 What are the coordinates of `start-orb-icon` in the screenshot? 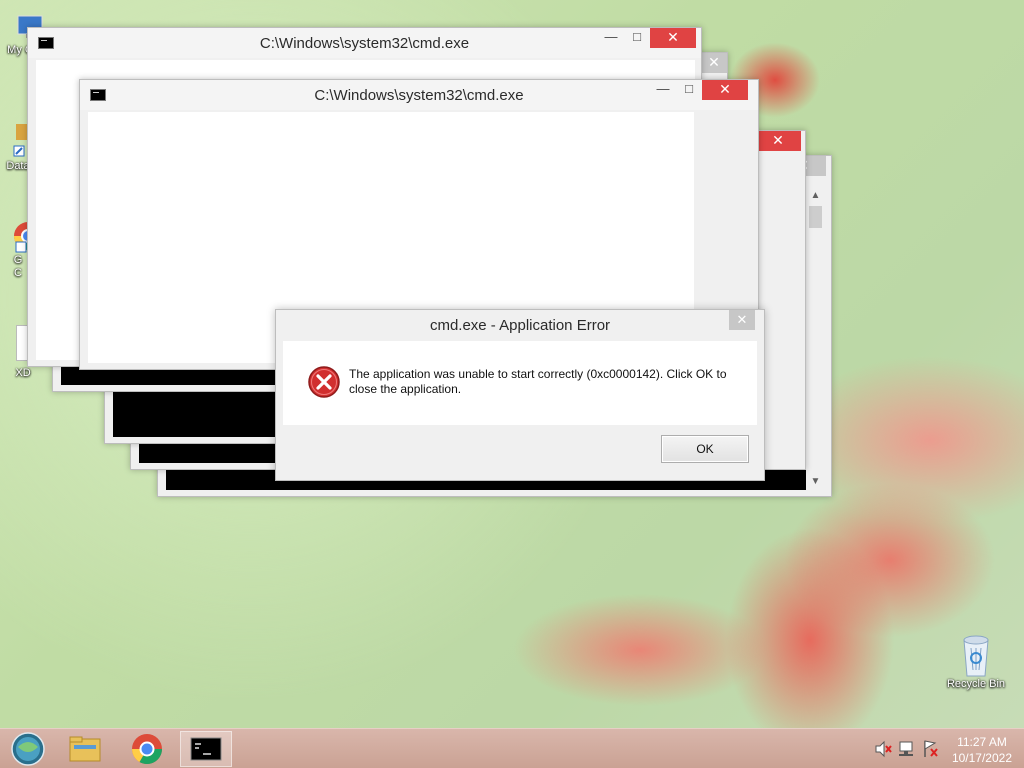 It's located at (28, 749).